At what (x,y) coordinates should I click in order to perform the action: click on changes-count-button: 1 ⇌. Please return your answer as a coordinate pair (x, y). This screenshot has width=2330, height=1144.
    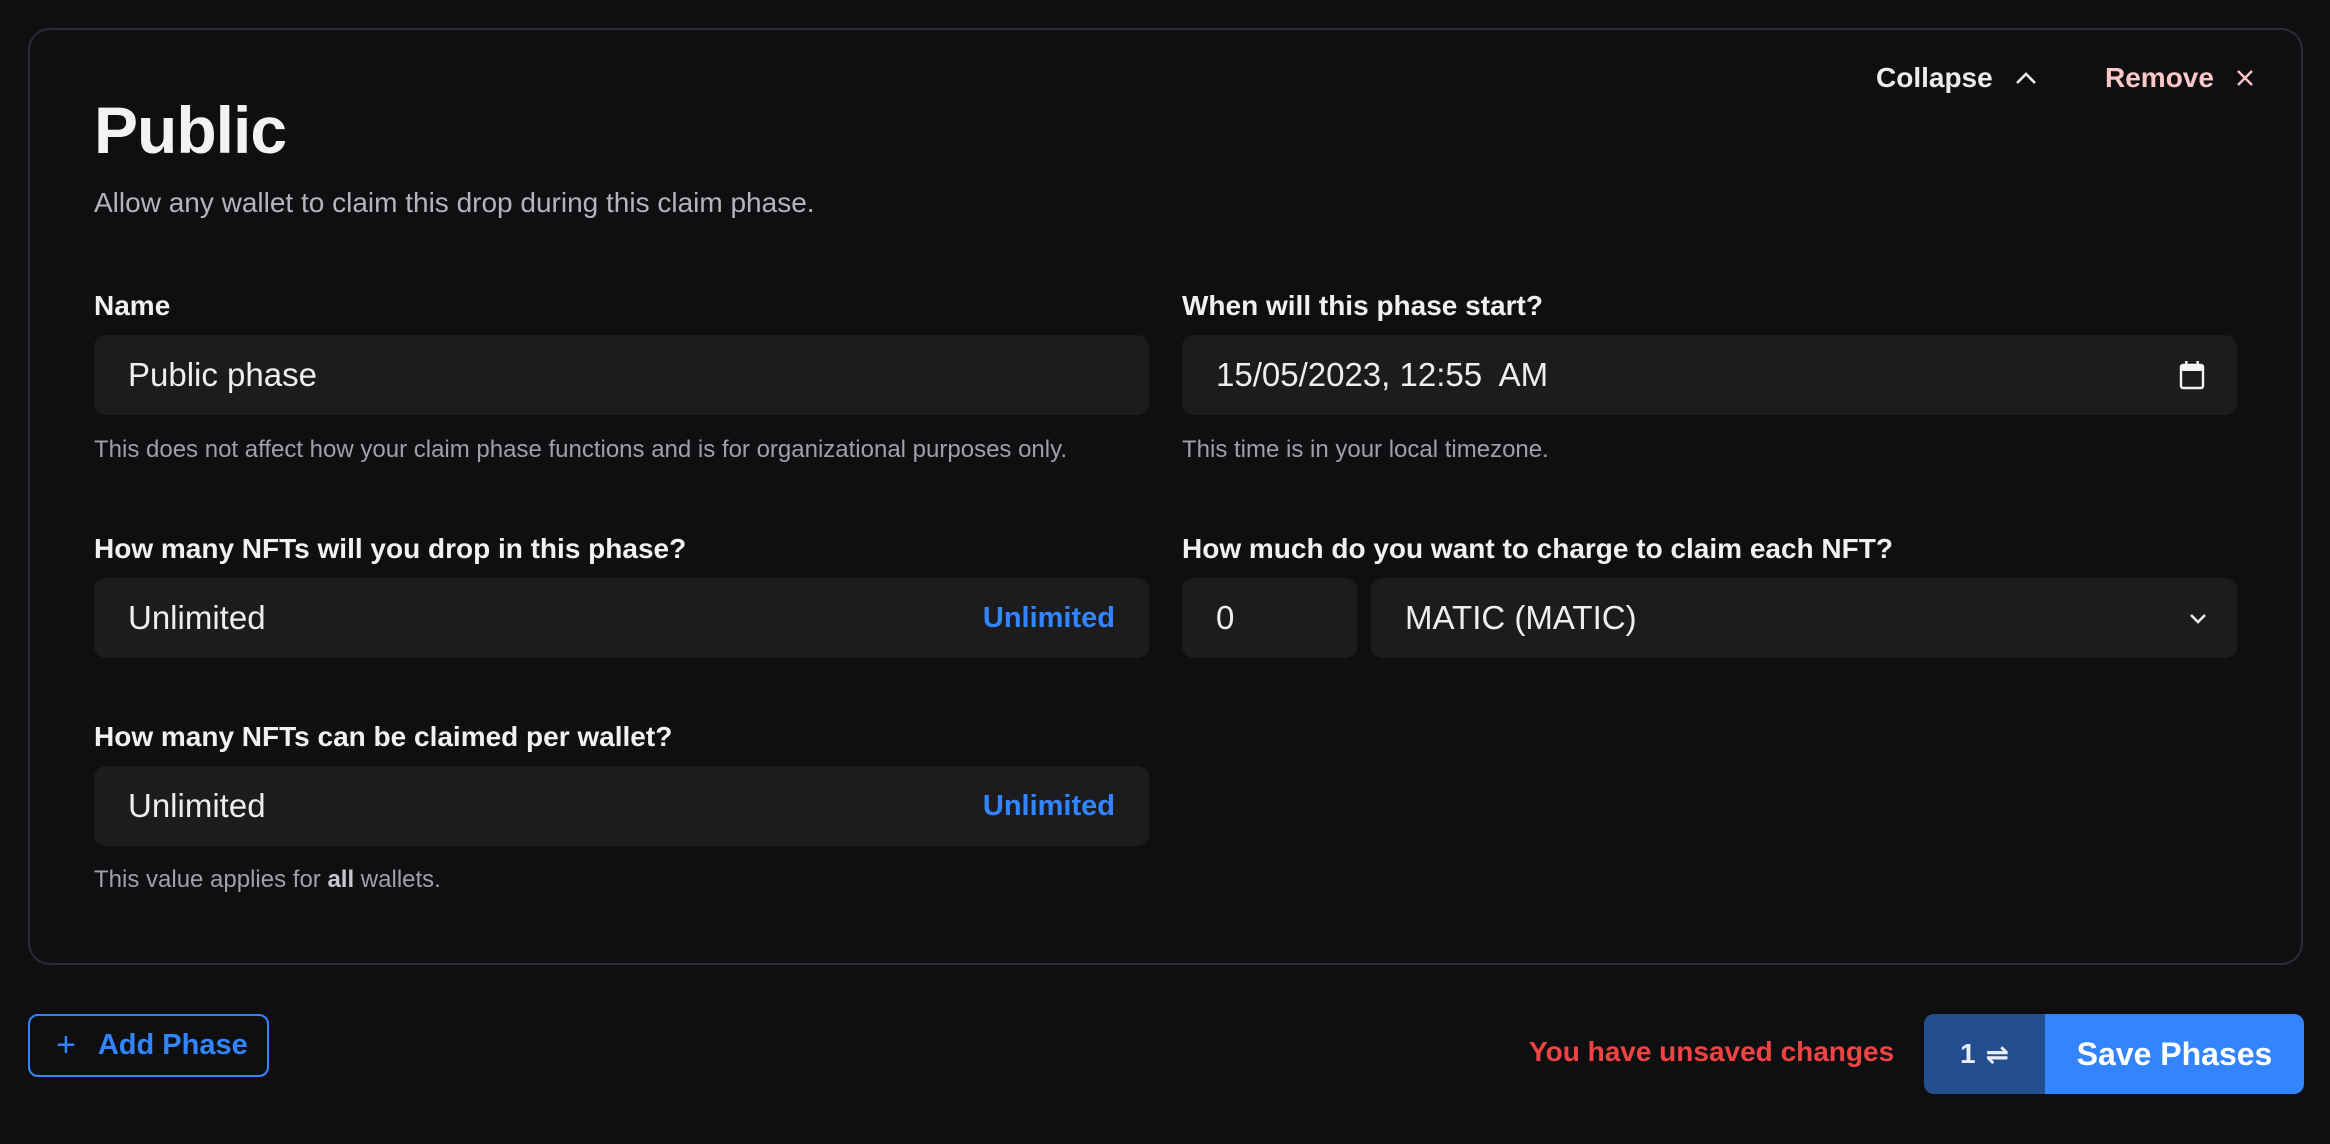
    Looking at the image, I should click on (1984, 1054).